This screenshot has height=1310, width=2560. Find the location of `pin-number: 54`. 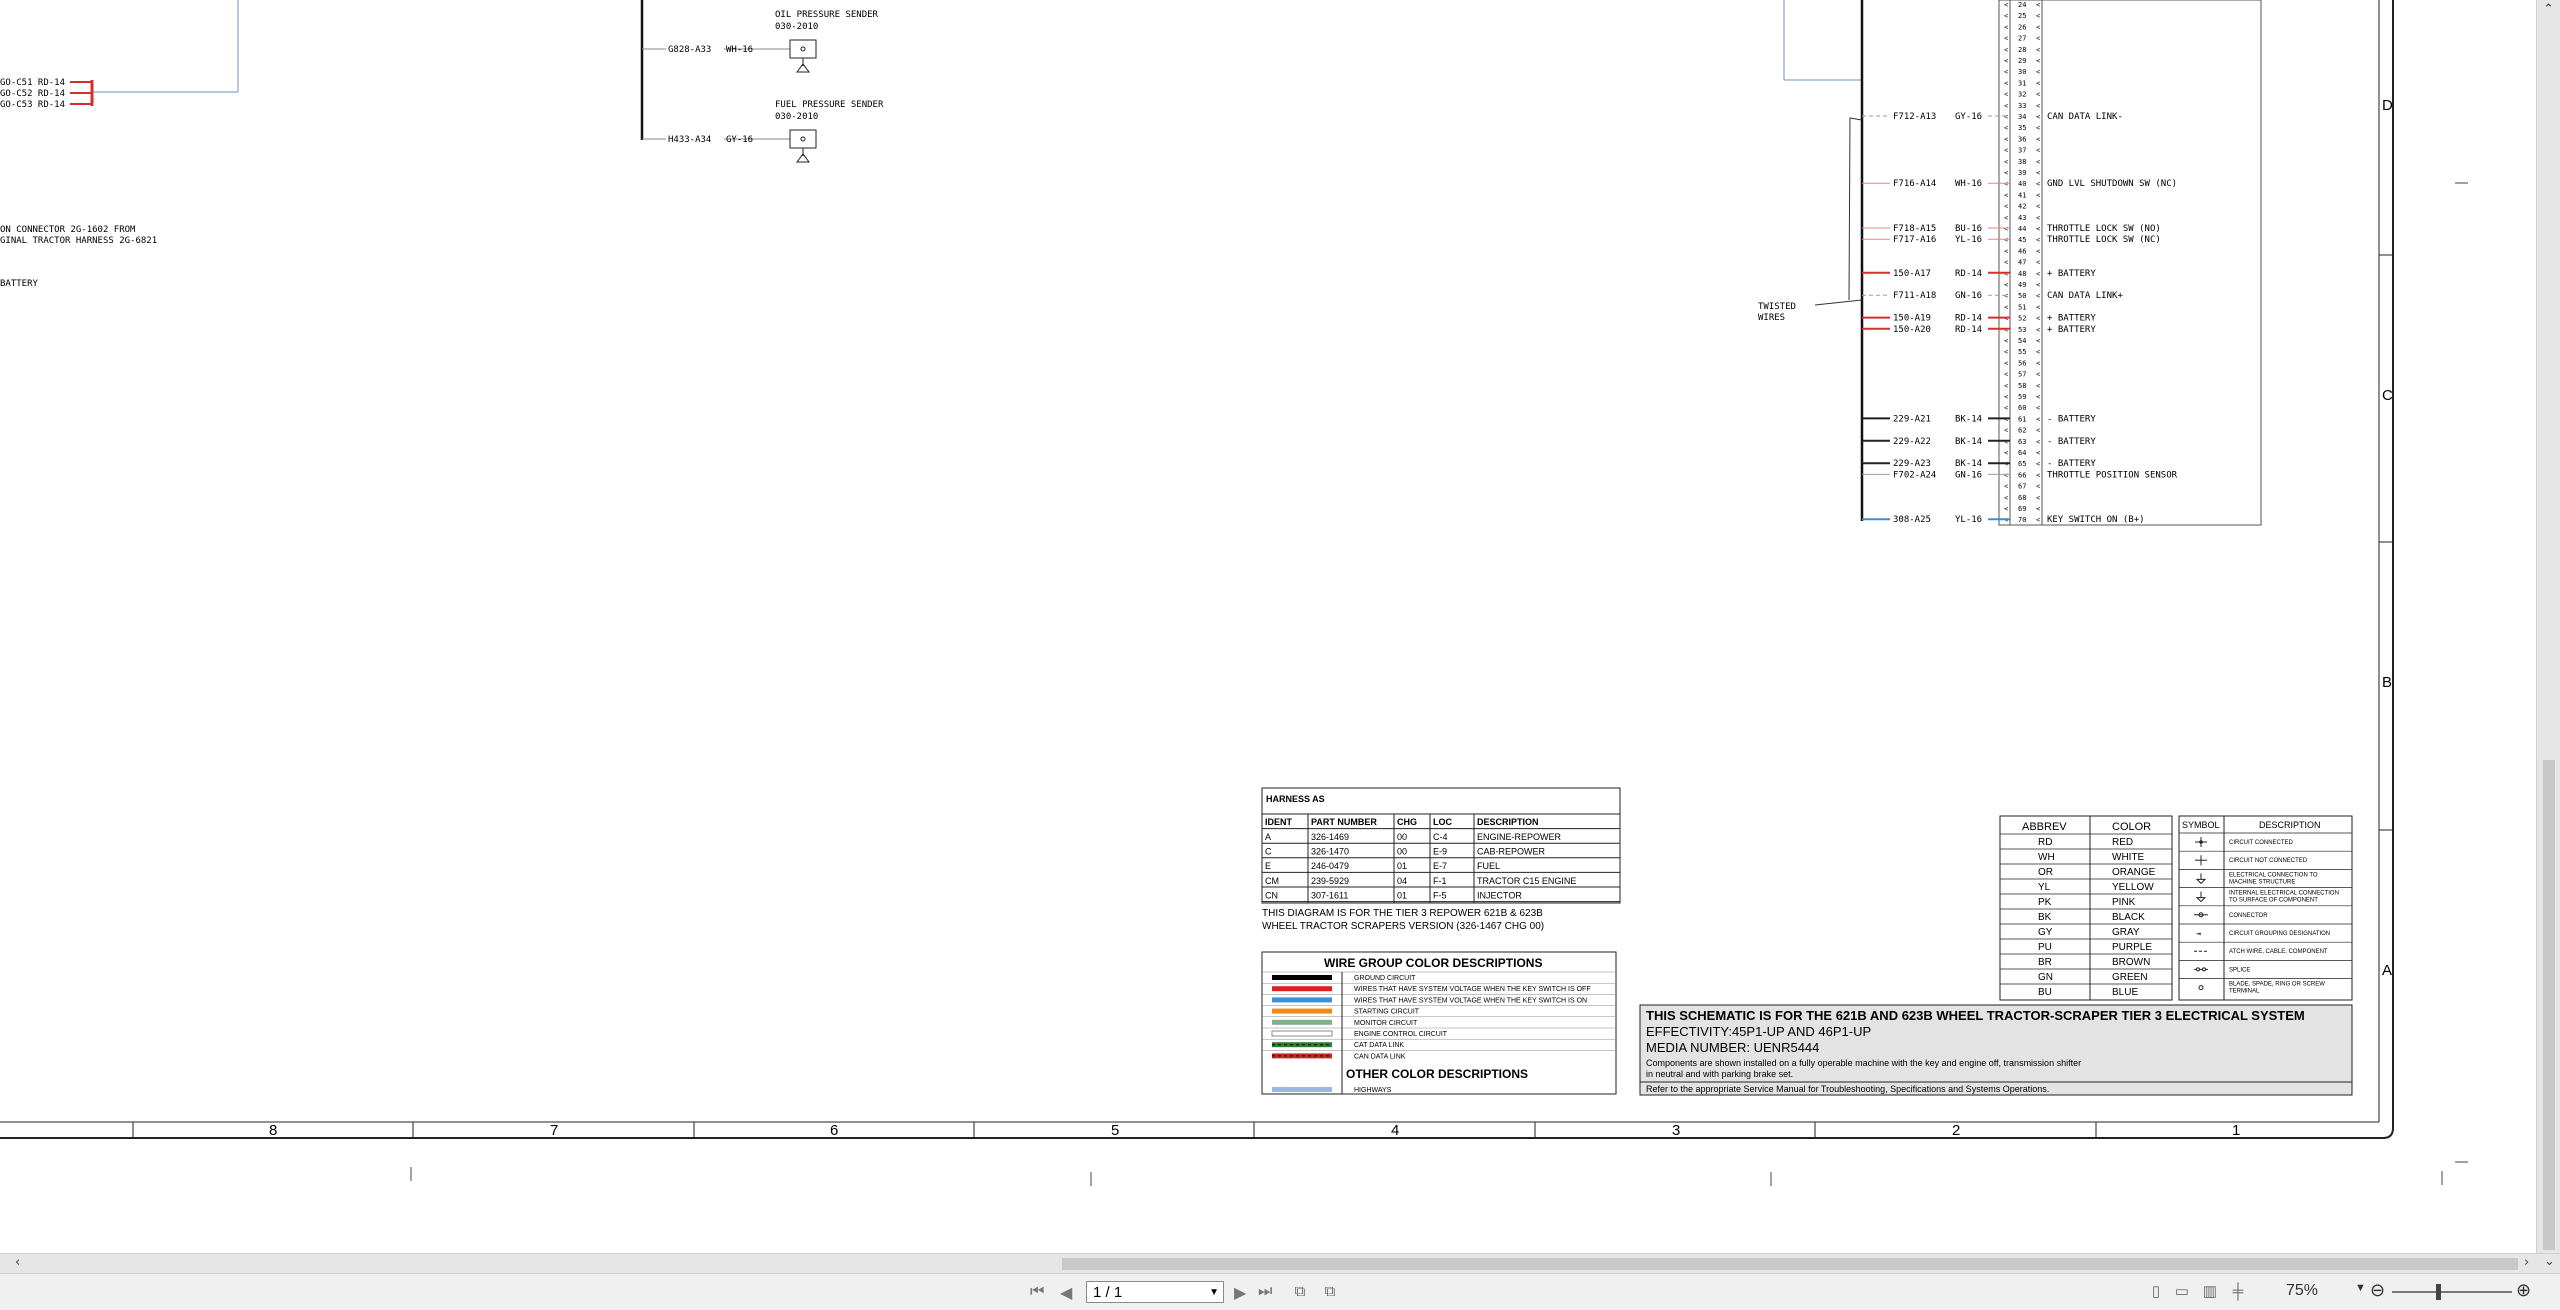

pin-number: 54 is located at coordinates (2022, 341).